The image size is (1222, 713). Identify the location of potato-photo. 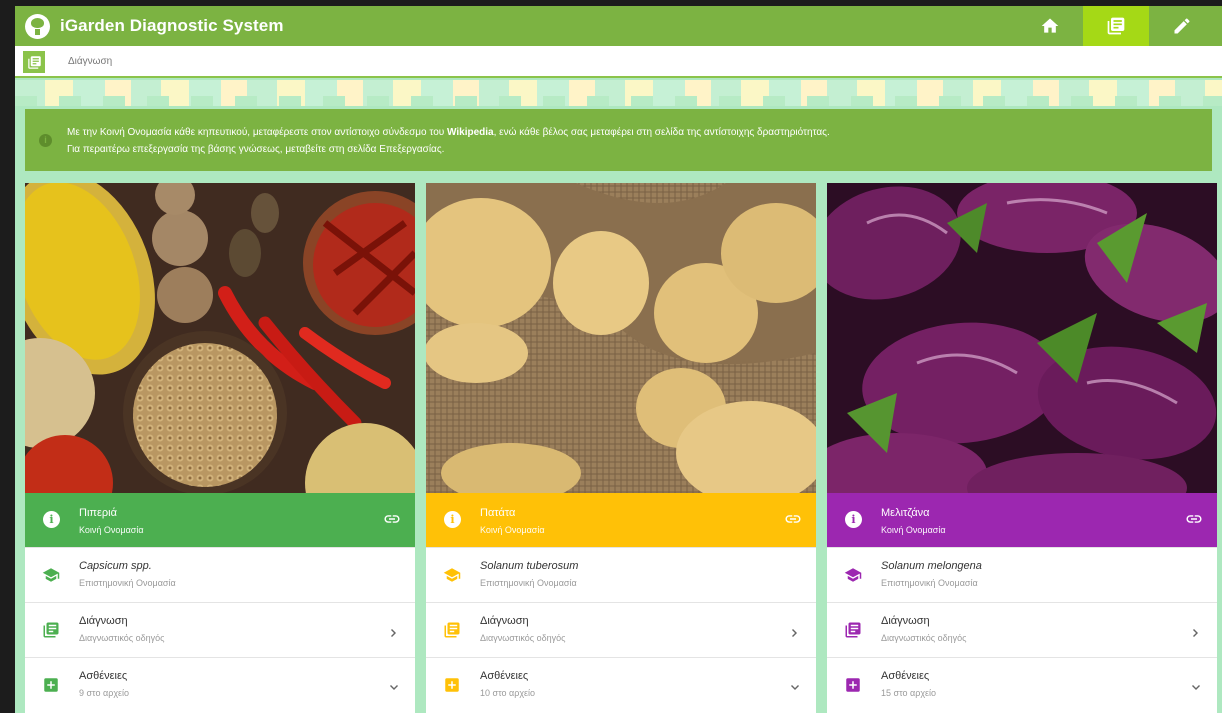
(621, 338).